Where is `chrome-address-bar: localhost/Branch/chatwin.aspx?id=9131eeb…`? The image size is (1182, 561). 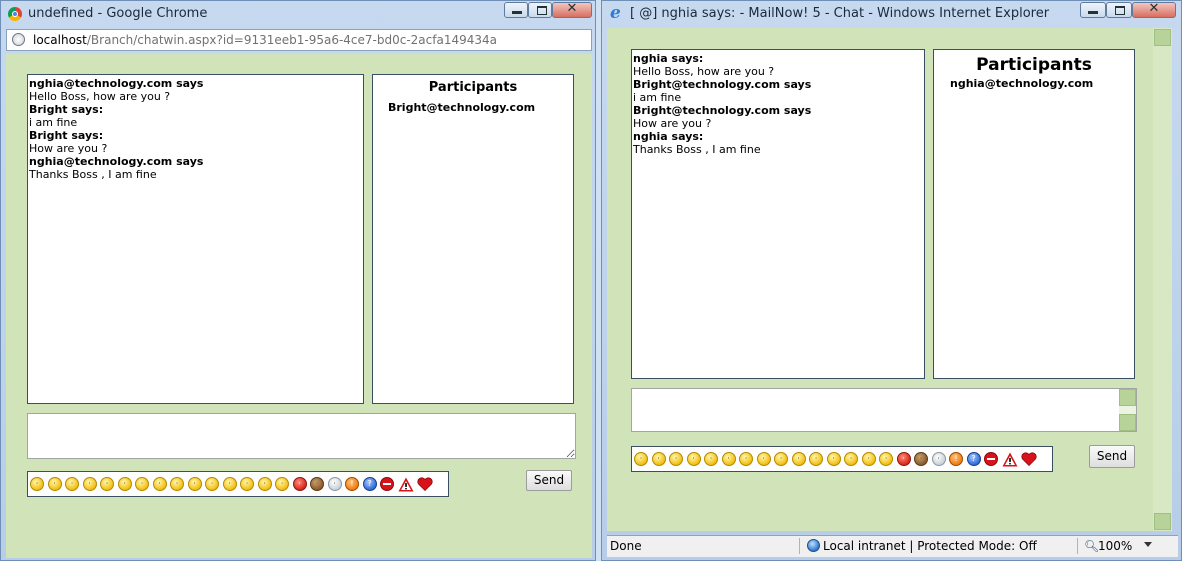
chrome-address-bar: localhost/Branch/chatwin.aspx?id=9131eeb… is located at coordinates (299, 40).